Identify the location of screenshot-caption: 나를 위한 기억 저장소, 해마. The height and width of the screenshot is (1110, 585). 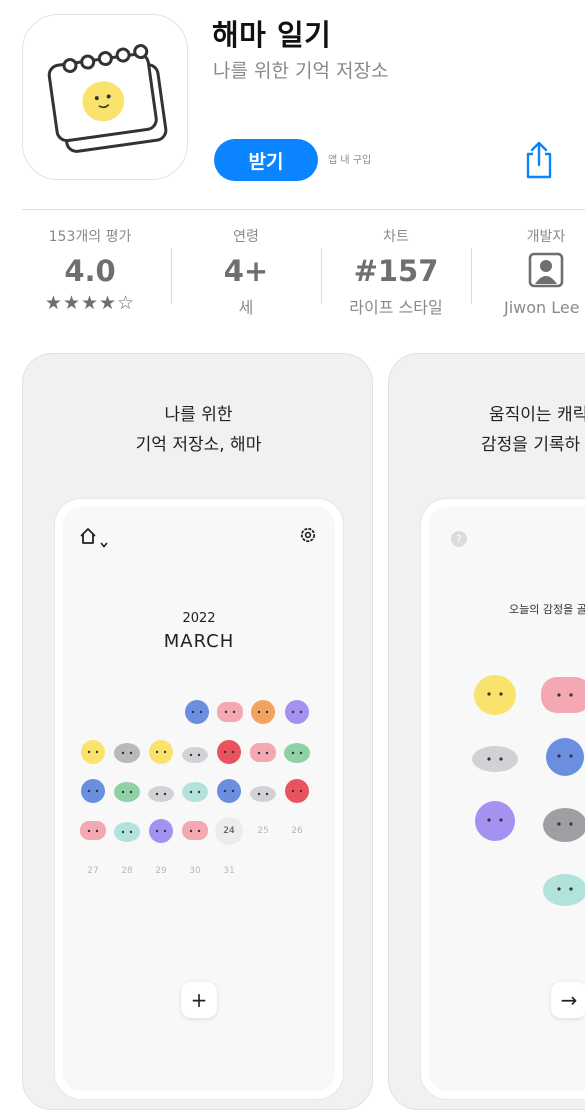
(198, 430).